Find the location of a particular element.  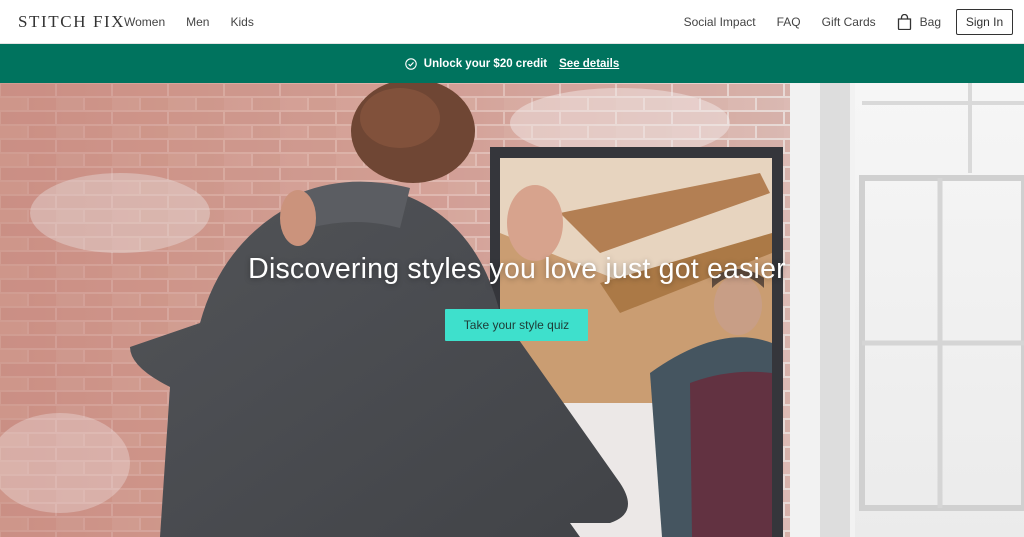

nav-women: Women is located at coordinates (144, 22).